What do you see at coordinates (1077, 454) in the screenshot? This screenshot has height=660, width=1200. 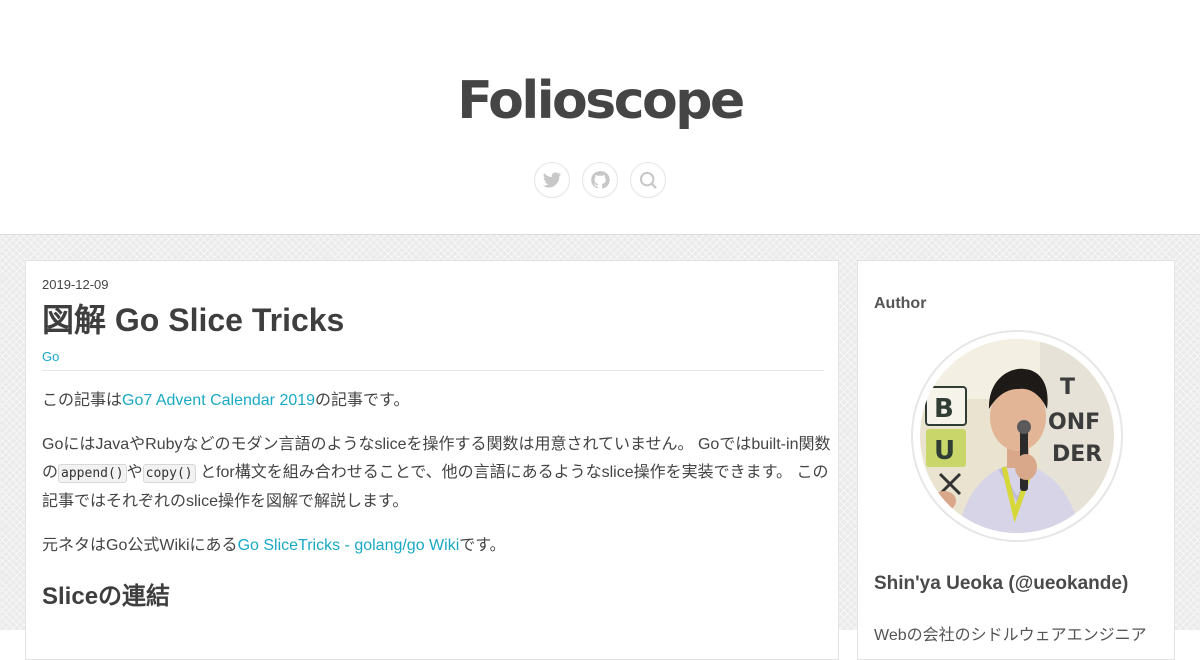 I see `svg-text: DER` at bounding box center [1077, 454].